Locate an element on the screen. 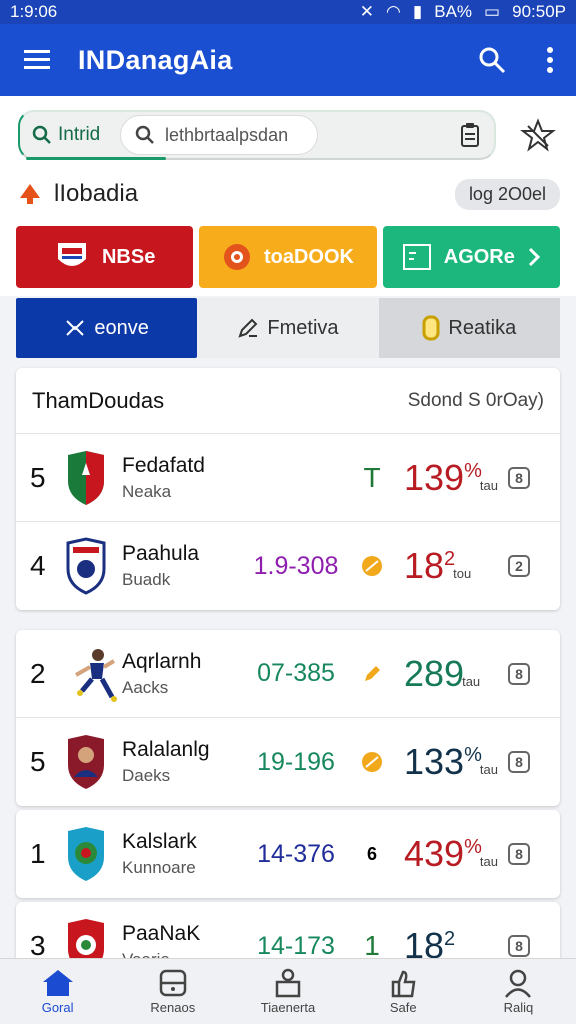 The width and height of the screenshot is (576, 1024). category-button-book: toaDOOK is located at coordinates (288, 257).